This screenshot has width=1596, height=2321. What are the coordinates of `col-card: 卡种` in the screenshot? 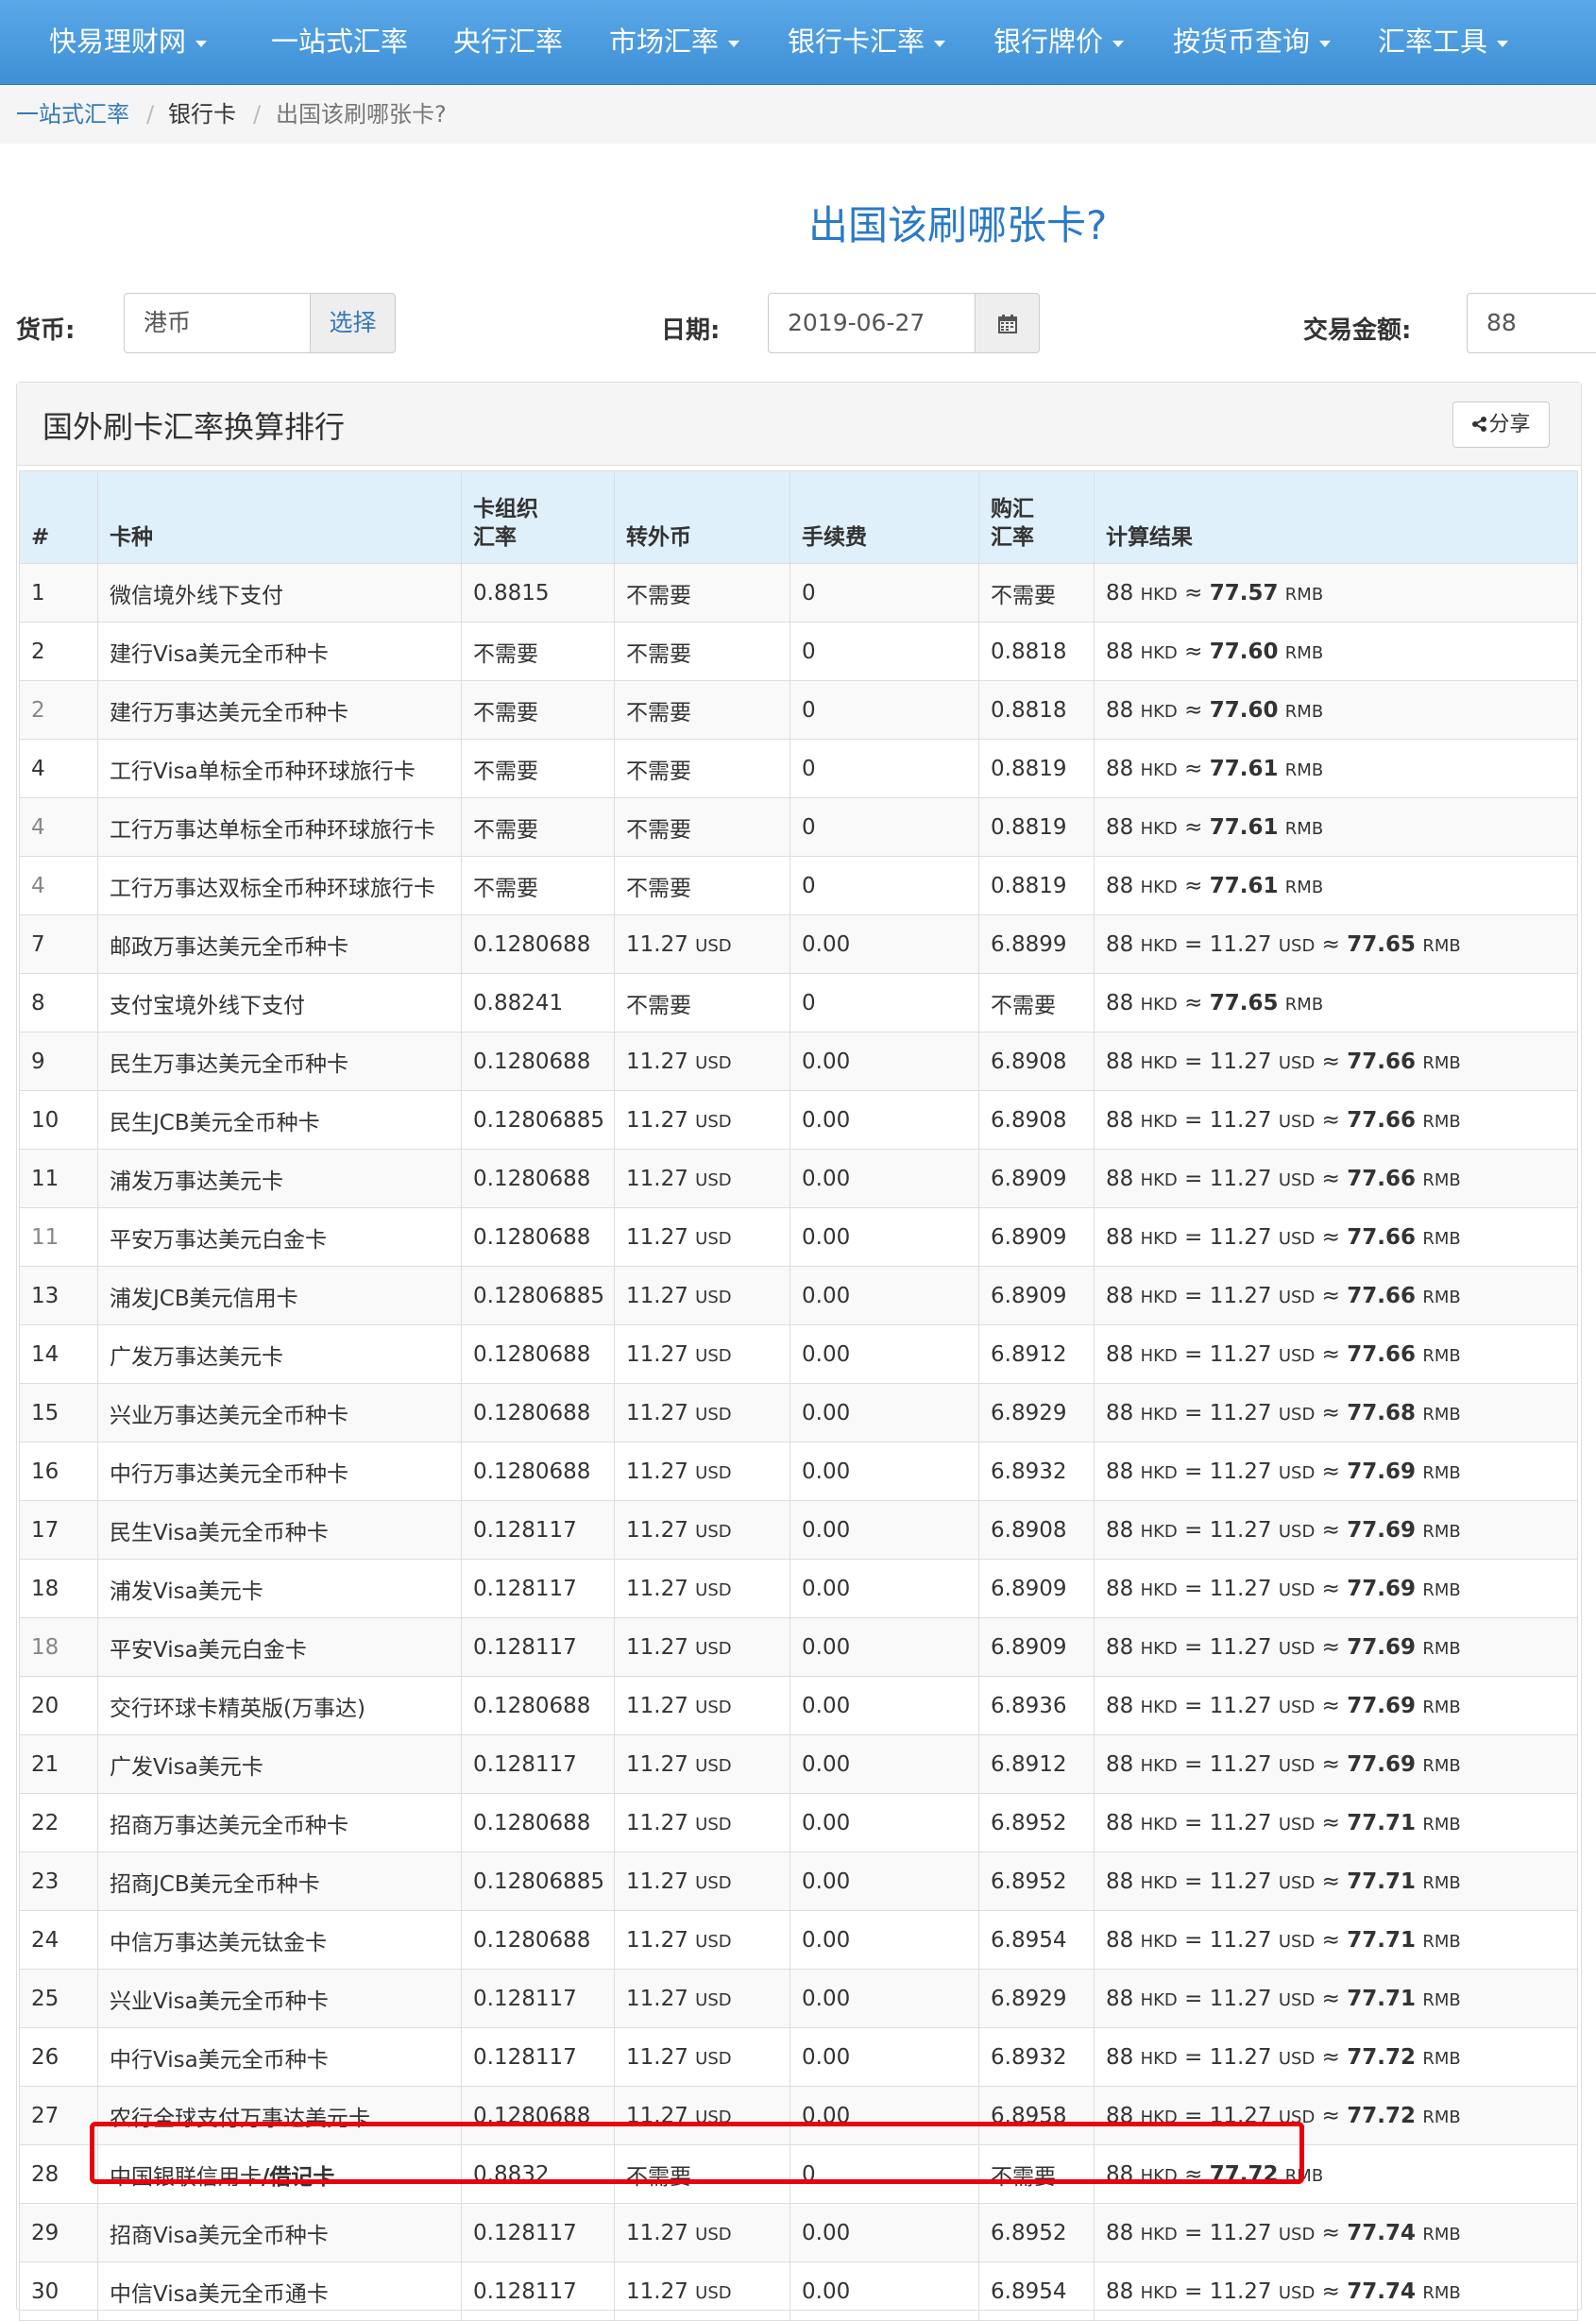 It's located at (279, 517).